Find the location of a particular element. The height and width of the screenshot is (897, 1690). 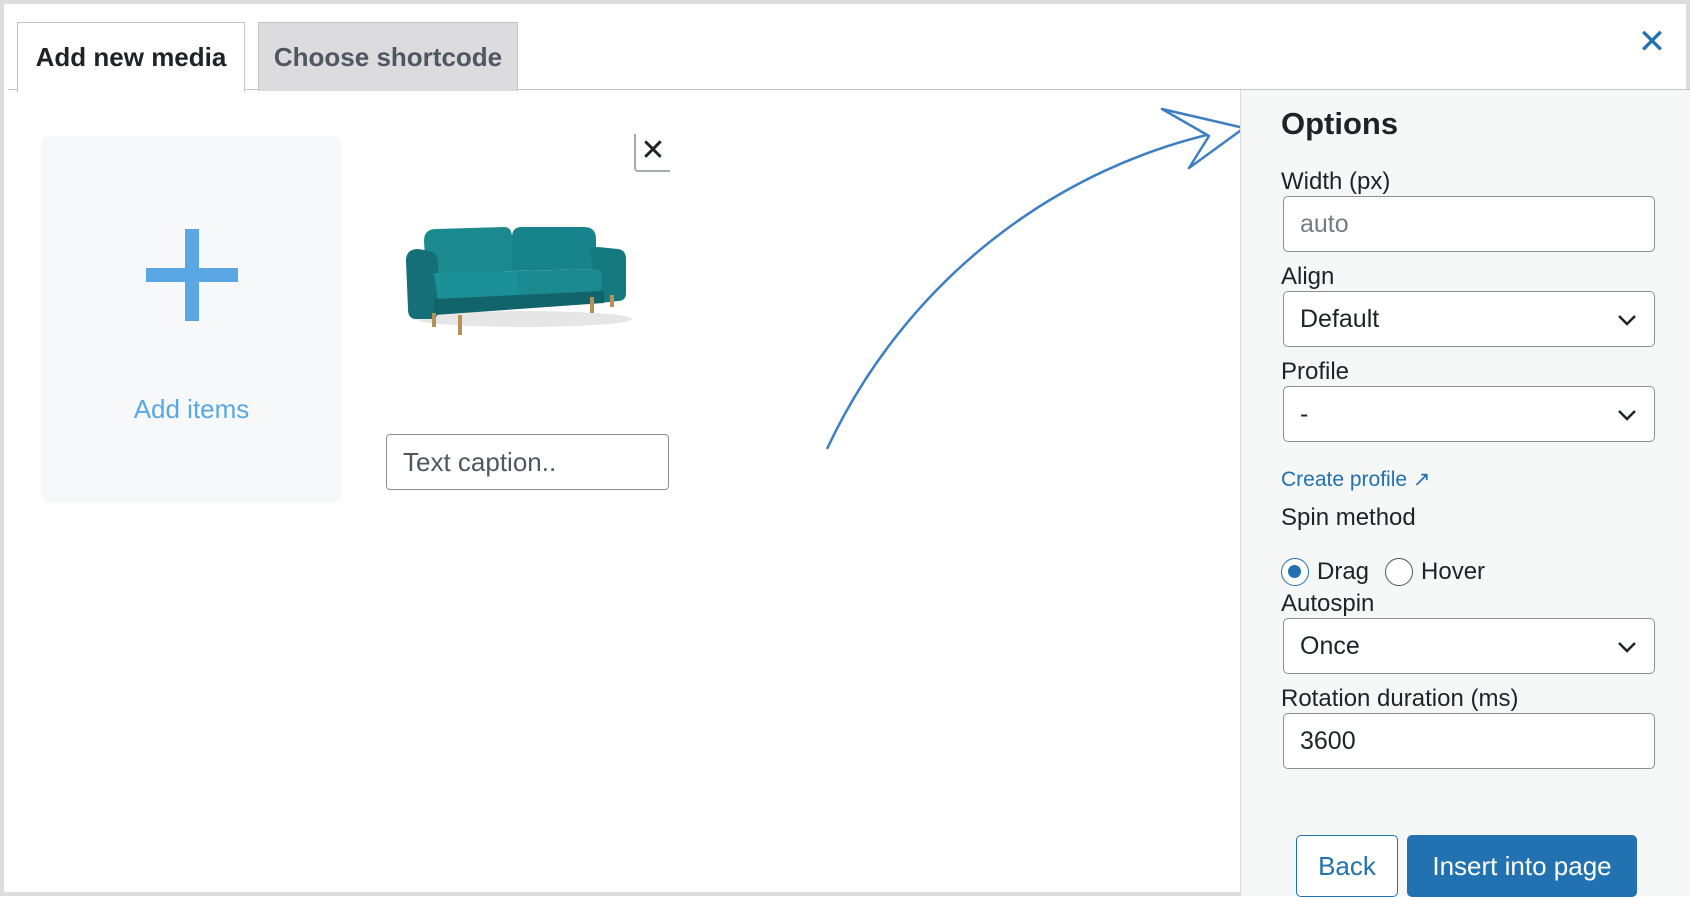

plus-icon-bar is located at coordinates (192, 275).